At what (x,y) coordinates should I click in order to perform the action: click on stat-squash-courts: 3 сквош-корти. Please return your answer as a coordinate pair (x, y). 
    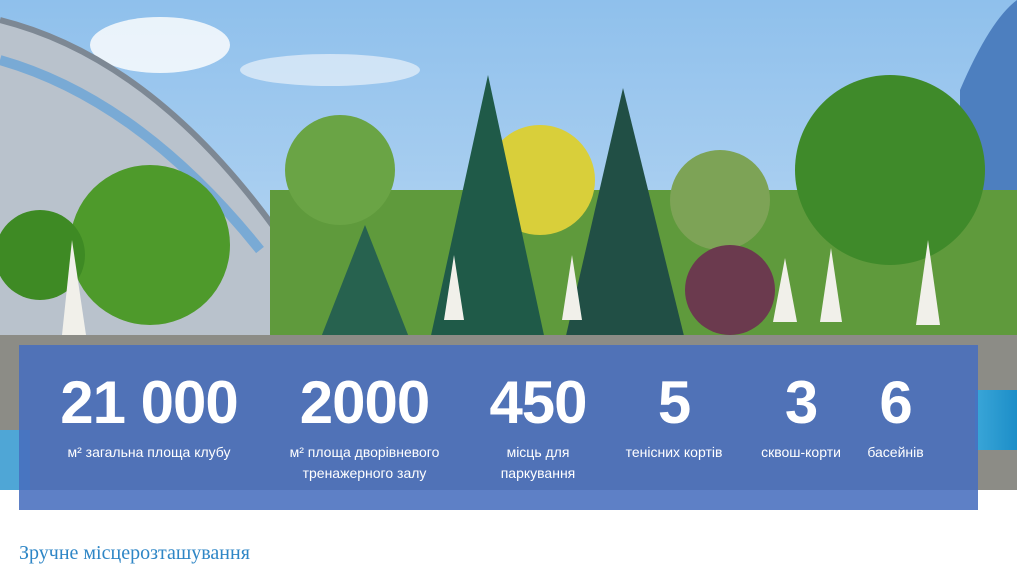
    Looking at the image, I should click on (801, 427).